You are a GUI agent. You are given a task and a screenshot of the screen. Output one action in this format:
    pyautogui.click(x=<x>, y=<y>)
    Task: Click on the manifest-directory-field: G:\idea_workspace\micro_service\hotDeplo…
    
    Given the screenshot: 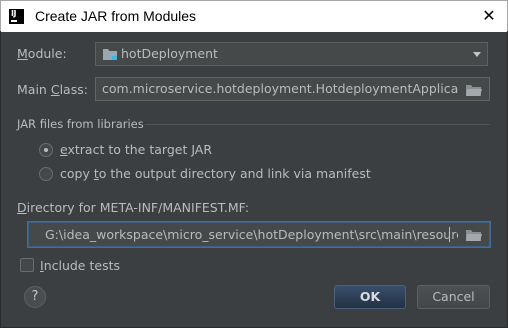 What is the action you would take?
    pyautogui.click(x=259, y=234)
    